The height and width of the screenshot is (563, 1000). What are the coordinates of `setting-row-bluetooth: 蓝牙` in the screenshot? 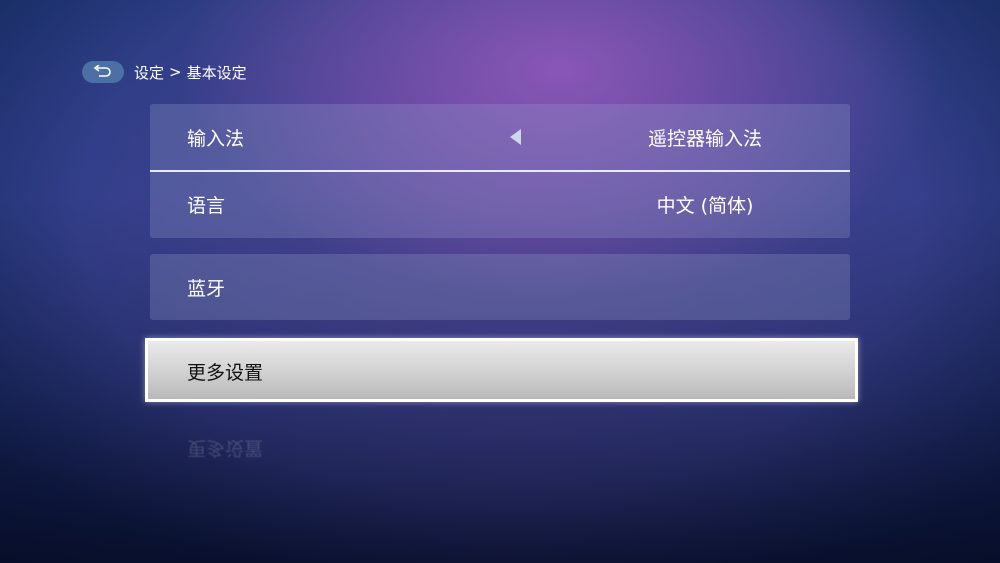 It's located at (500, 287).